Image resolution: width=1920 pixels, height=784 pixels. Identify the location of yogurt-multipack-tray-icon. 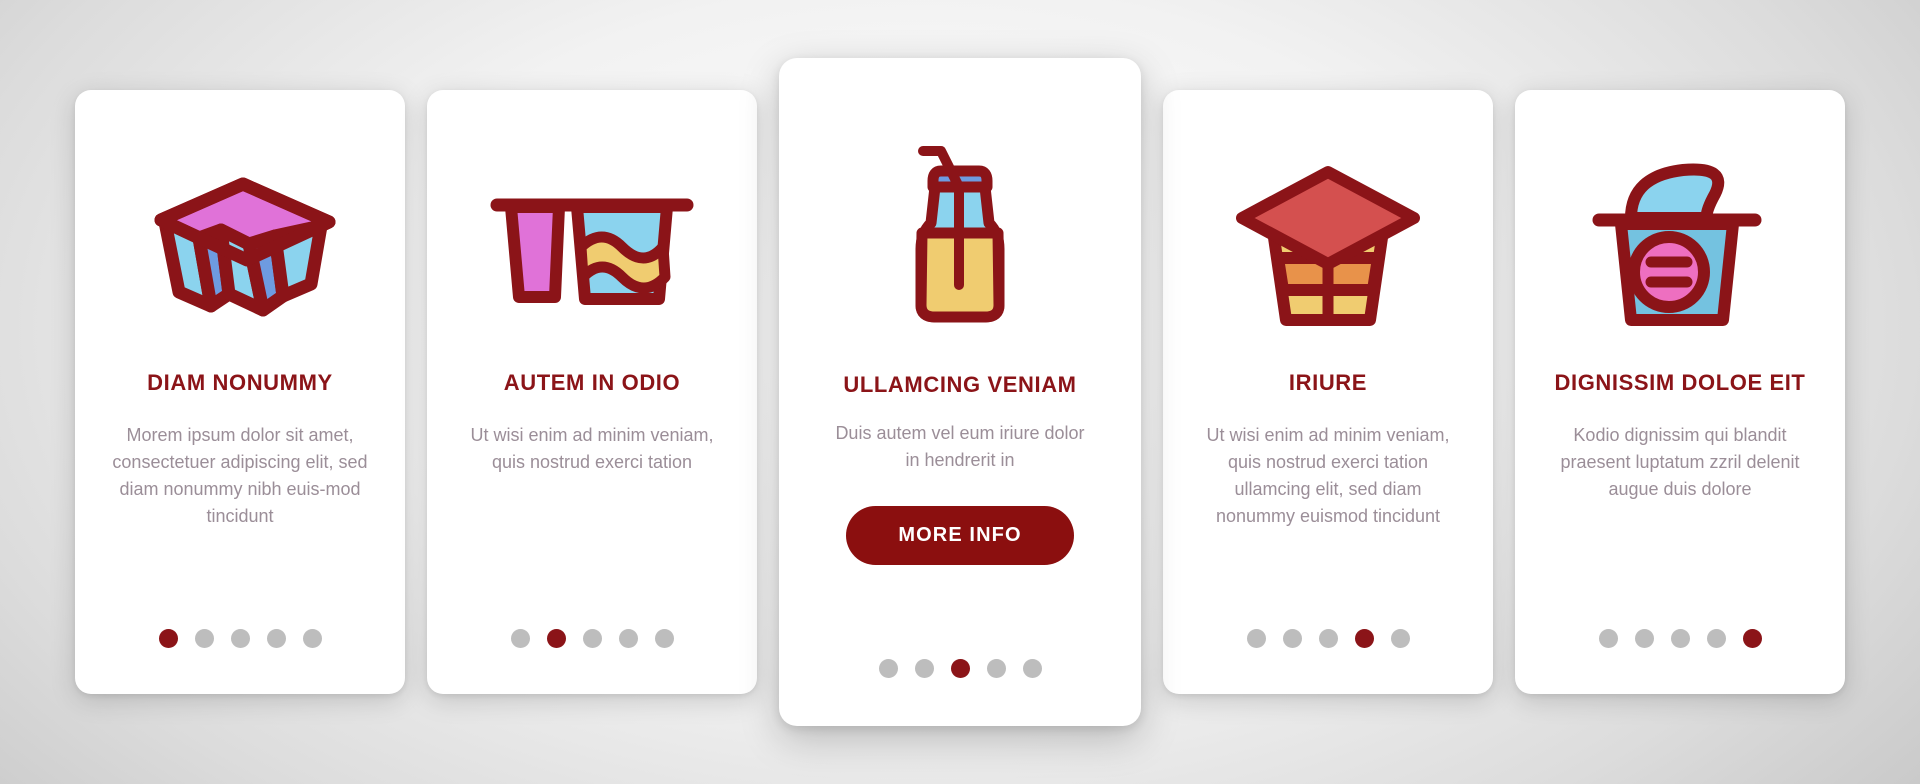
(240, 244).